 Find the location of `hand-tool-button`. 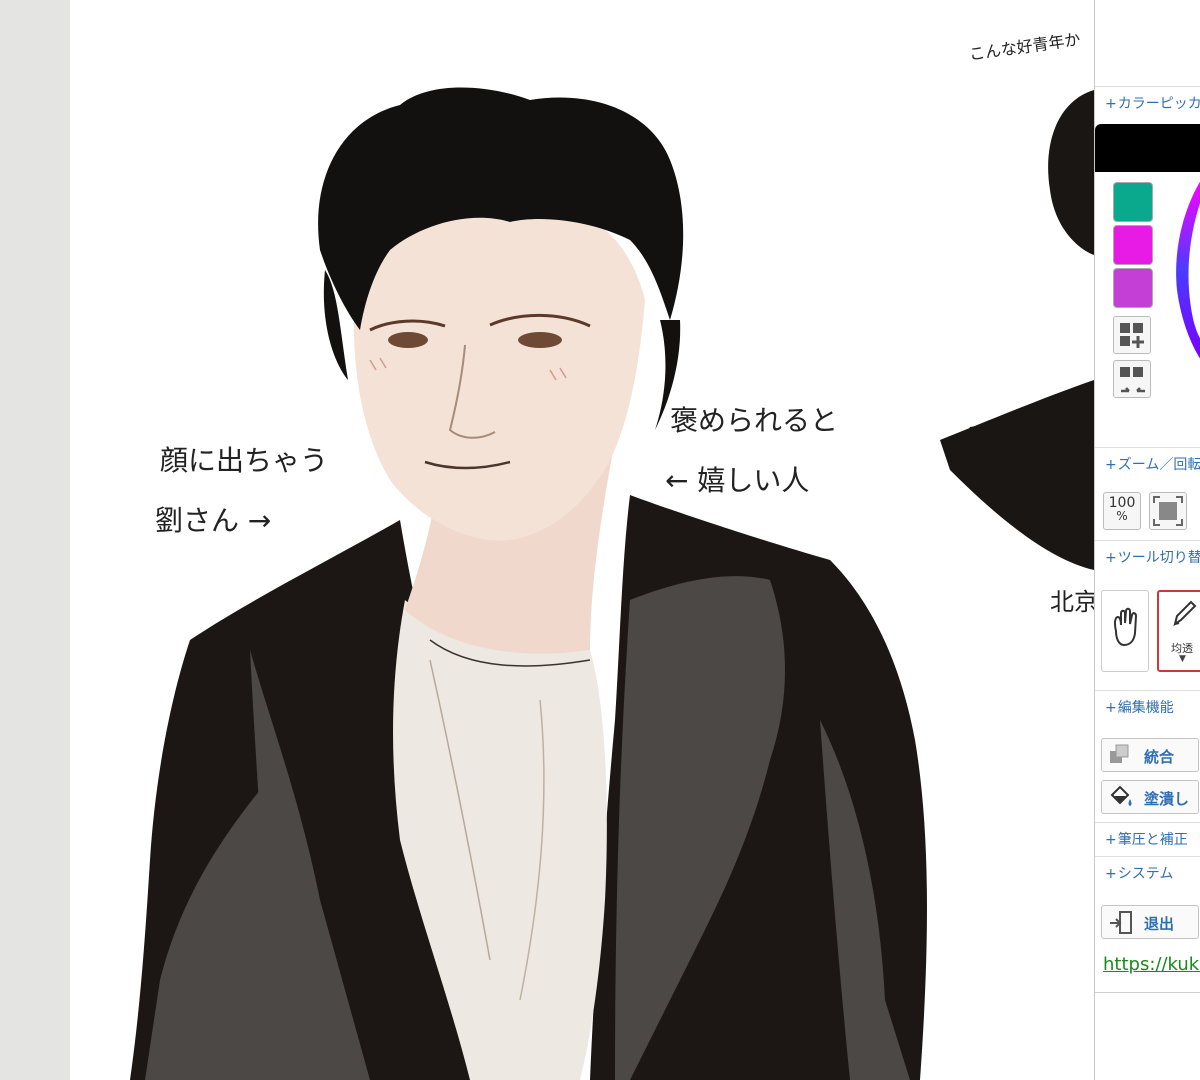

hand-tool-button is located at coordinates (1125, 631).